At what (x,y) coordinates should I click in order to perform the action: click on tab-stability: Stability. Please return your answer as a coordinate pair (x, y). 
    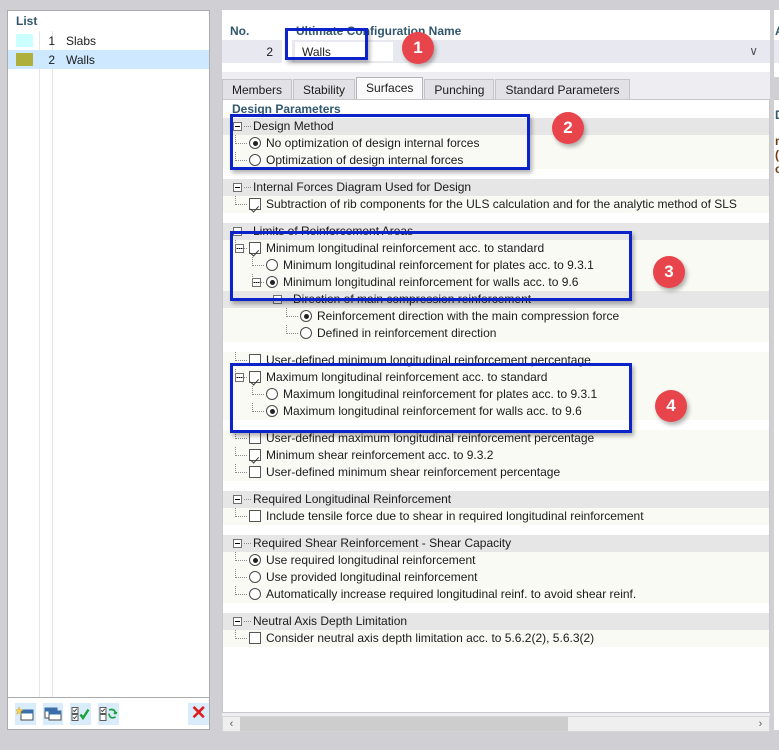
    Looking at the image, I should click on (324, 89).